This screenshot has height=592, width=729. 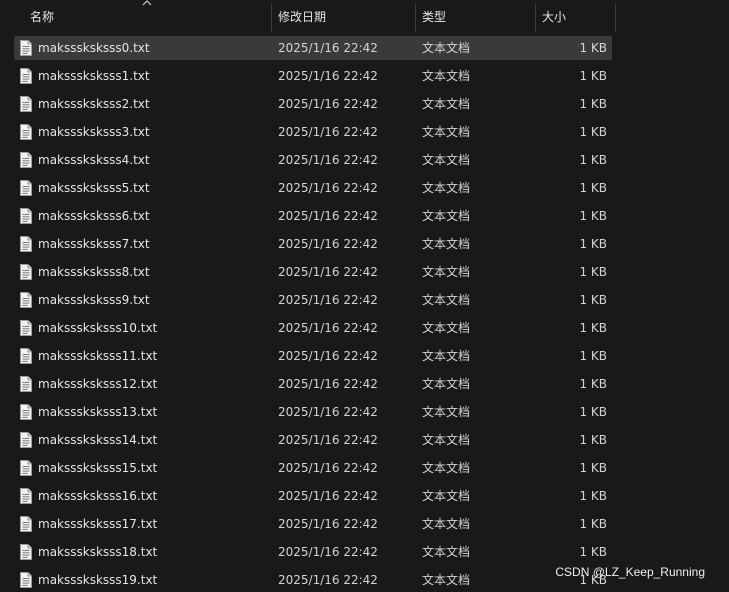 I want to click on file-name: maksssksksss11.txt, so click(x=98, y=356).